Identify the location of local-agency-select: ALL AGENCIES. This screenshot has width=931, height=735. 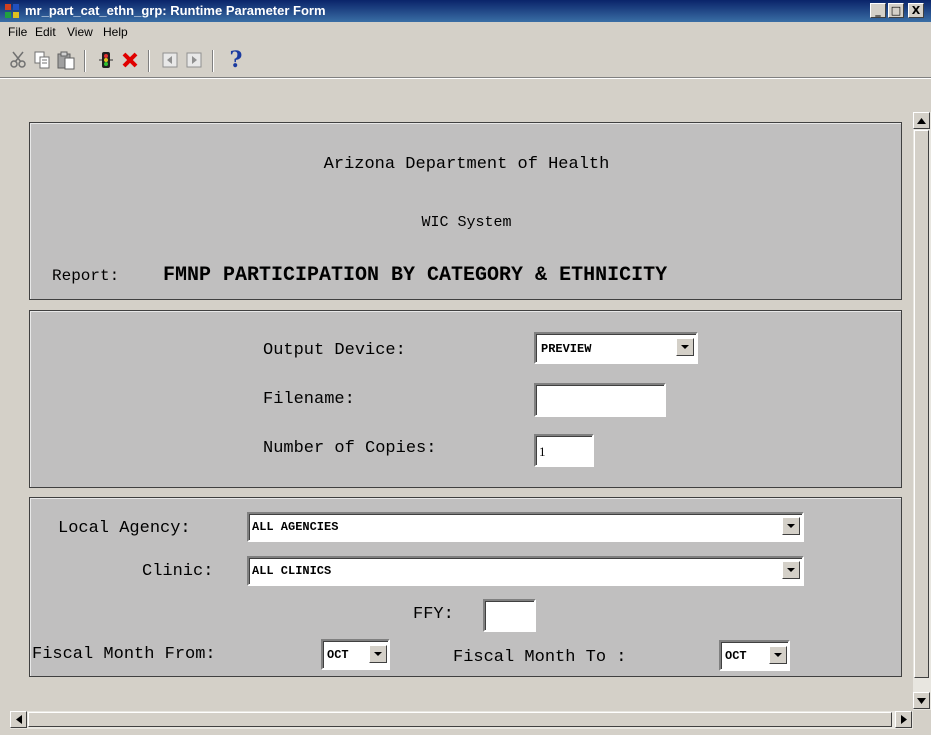
(525, 527).